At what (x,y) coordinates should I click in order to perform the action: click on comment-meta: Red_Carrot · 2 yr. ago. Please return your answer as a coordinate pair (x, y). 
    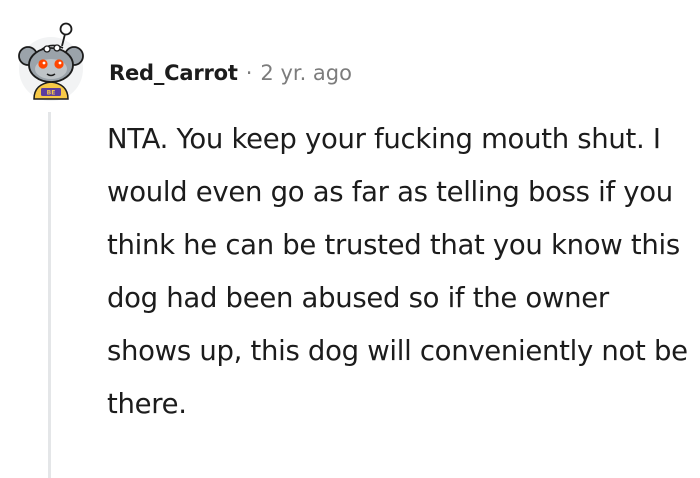
    Looking at the image, I should click on (230, 73).